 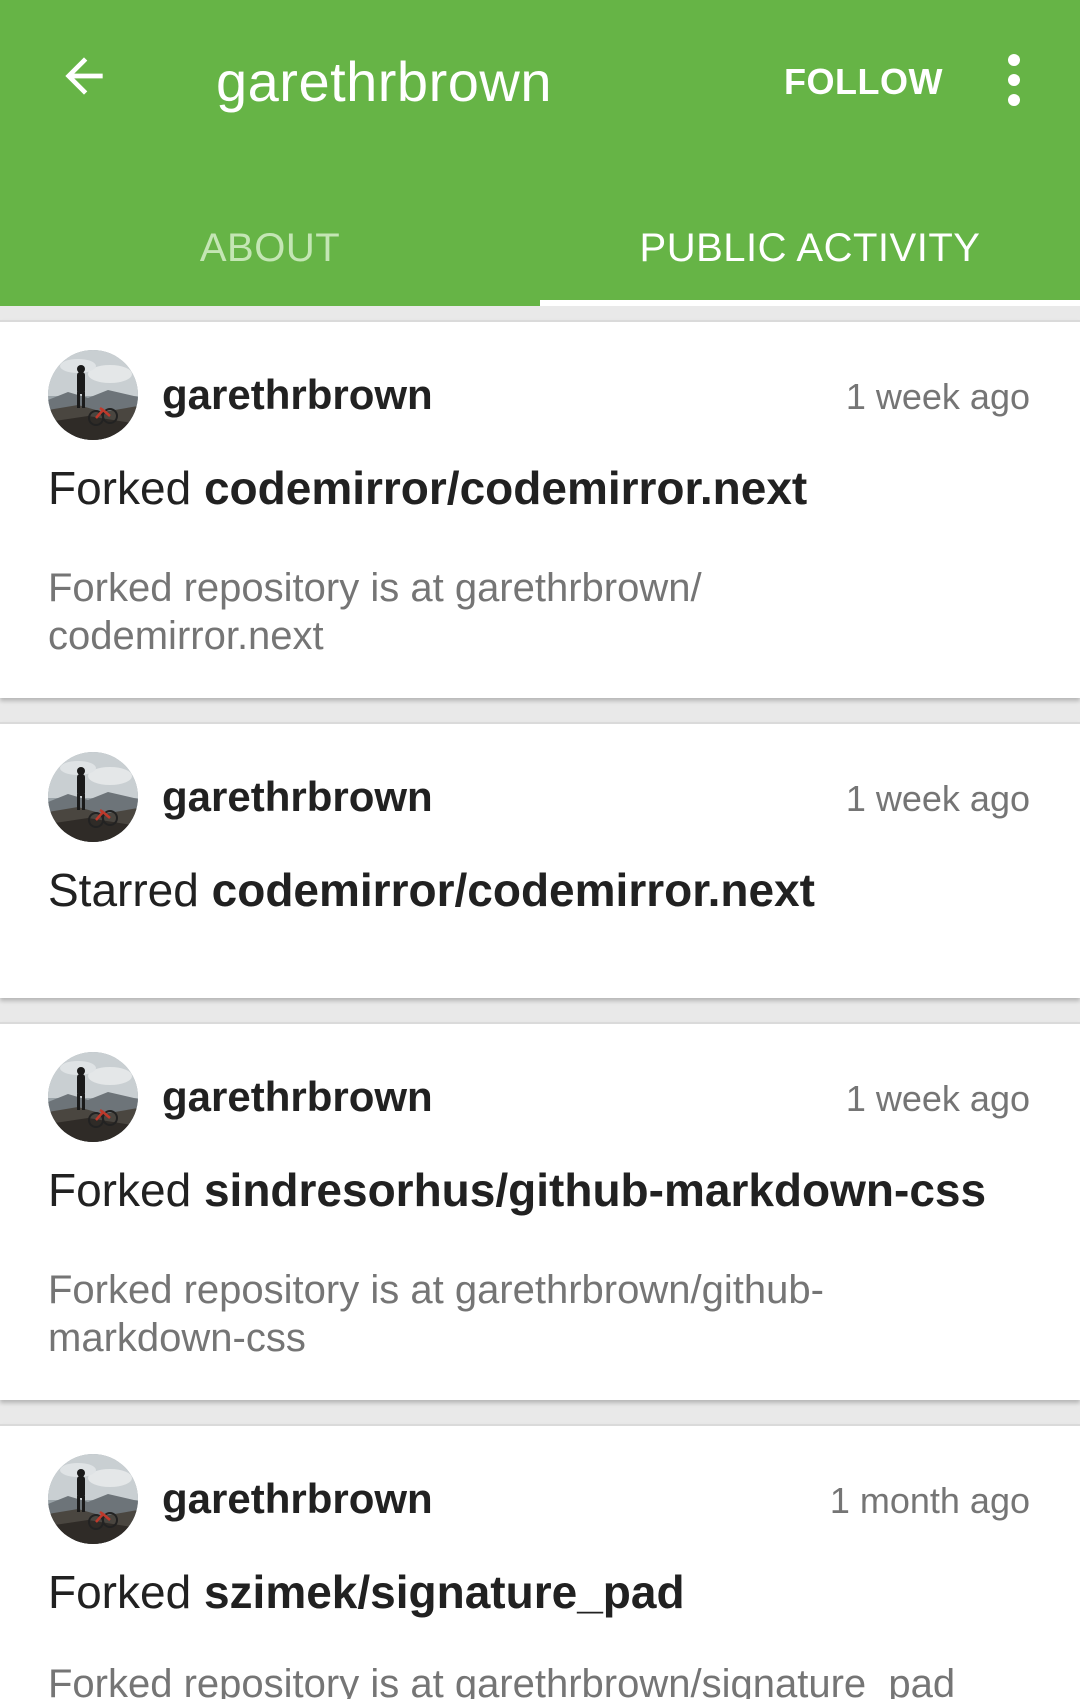 I want to click on follow-button: FOLLOW, so click(x=863, y=82).